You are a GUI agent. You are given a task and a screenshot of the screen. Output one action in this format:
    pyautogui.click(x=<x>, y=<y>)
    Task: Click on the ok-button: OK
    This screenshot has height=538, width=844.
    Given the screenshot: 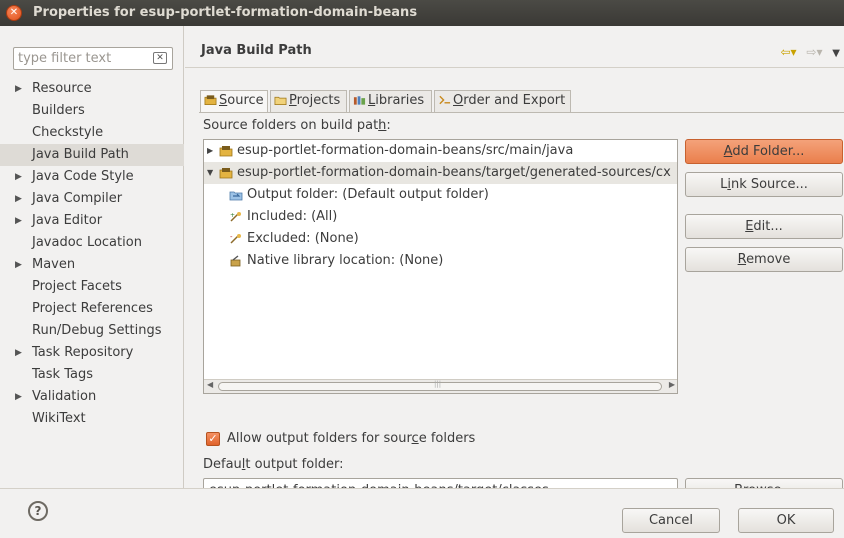 What is the action you would take?
    pyautogui.click(x=786, y=520)
    